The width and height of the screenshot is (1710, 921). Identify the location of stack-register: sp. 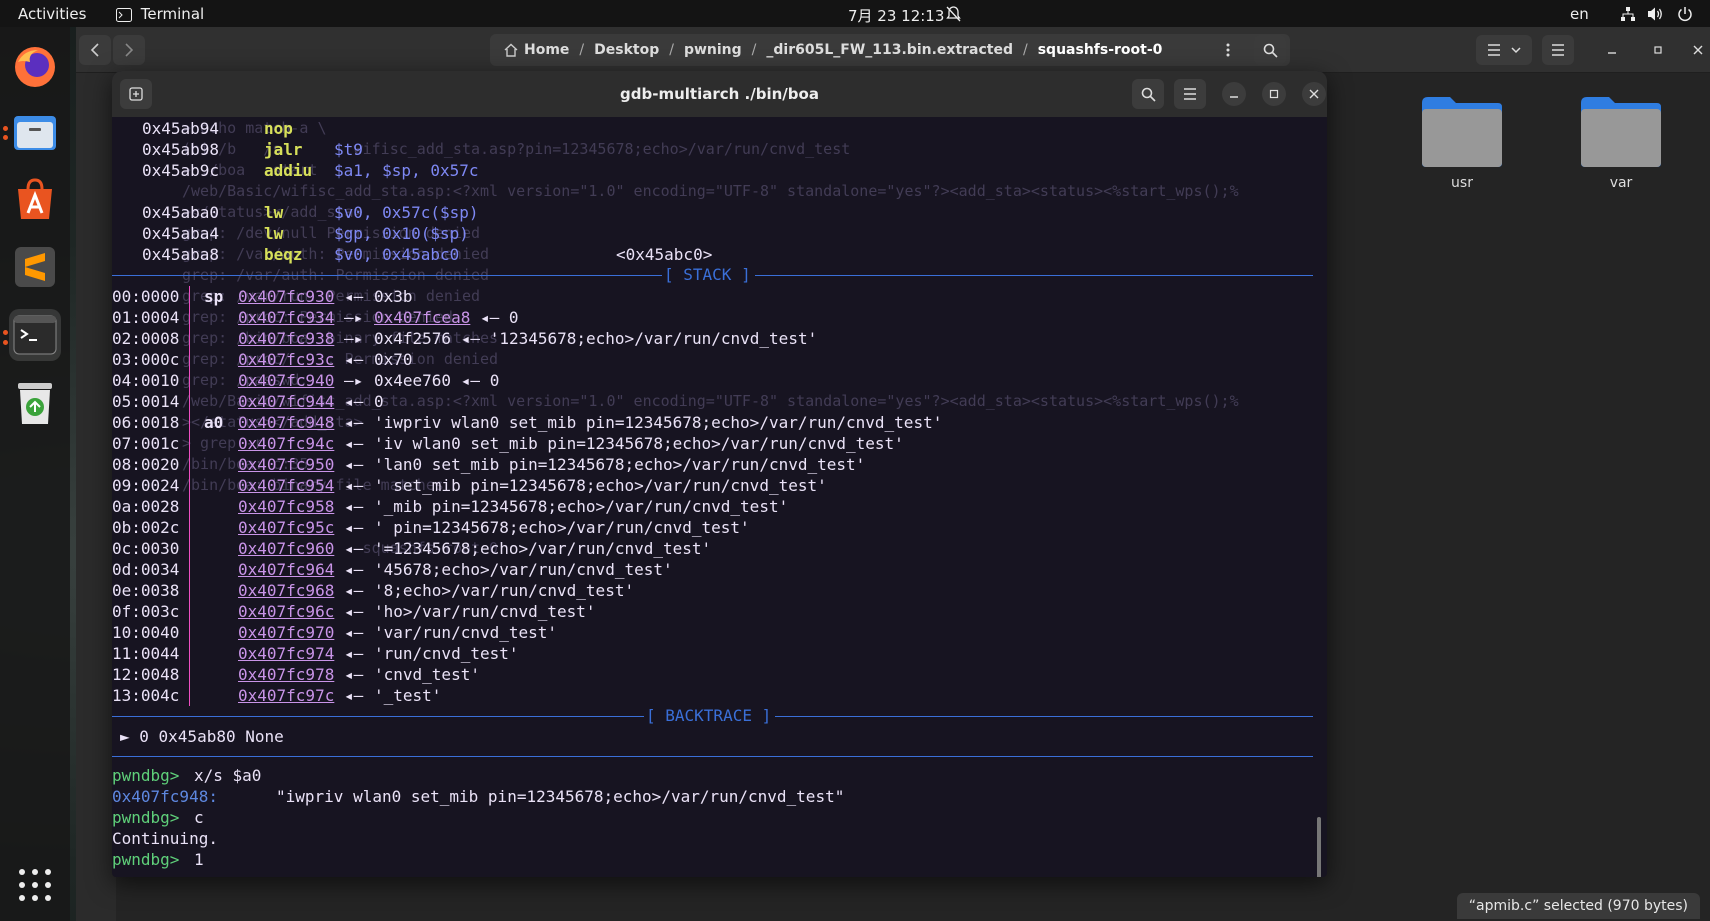
(214, 296).